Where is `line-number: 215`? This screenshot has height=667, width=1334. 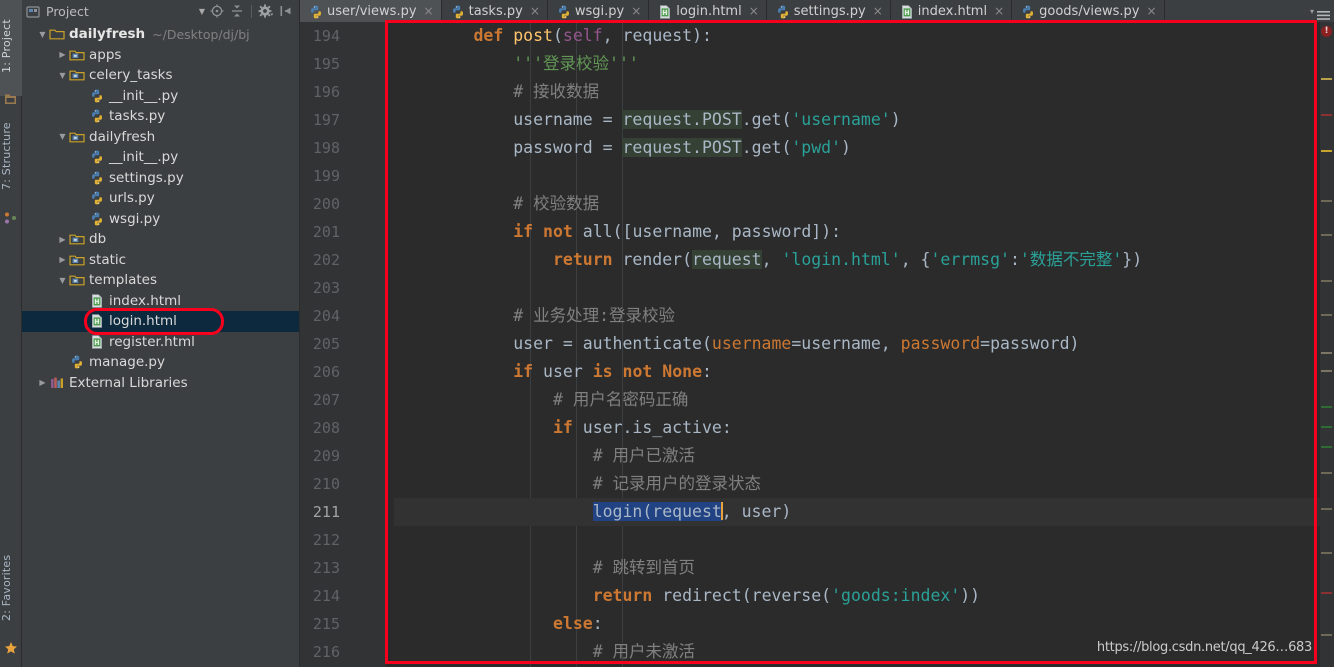 line-number: 215 is located at coordinates (343, 624).